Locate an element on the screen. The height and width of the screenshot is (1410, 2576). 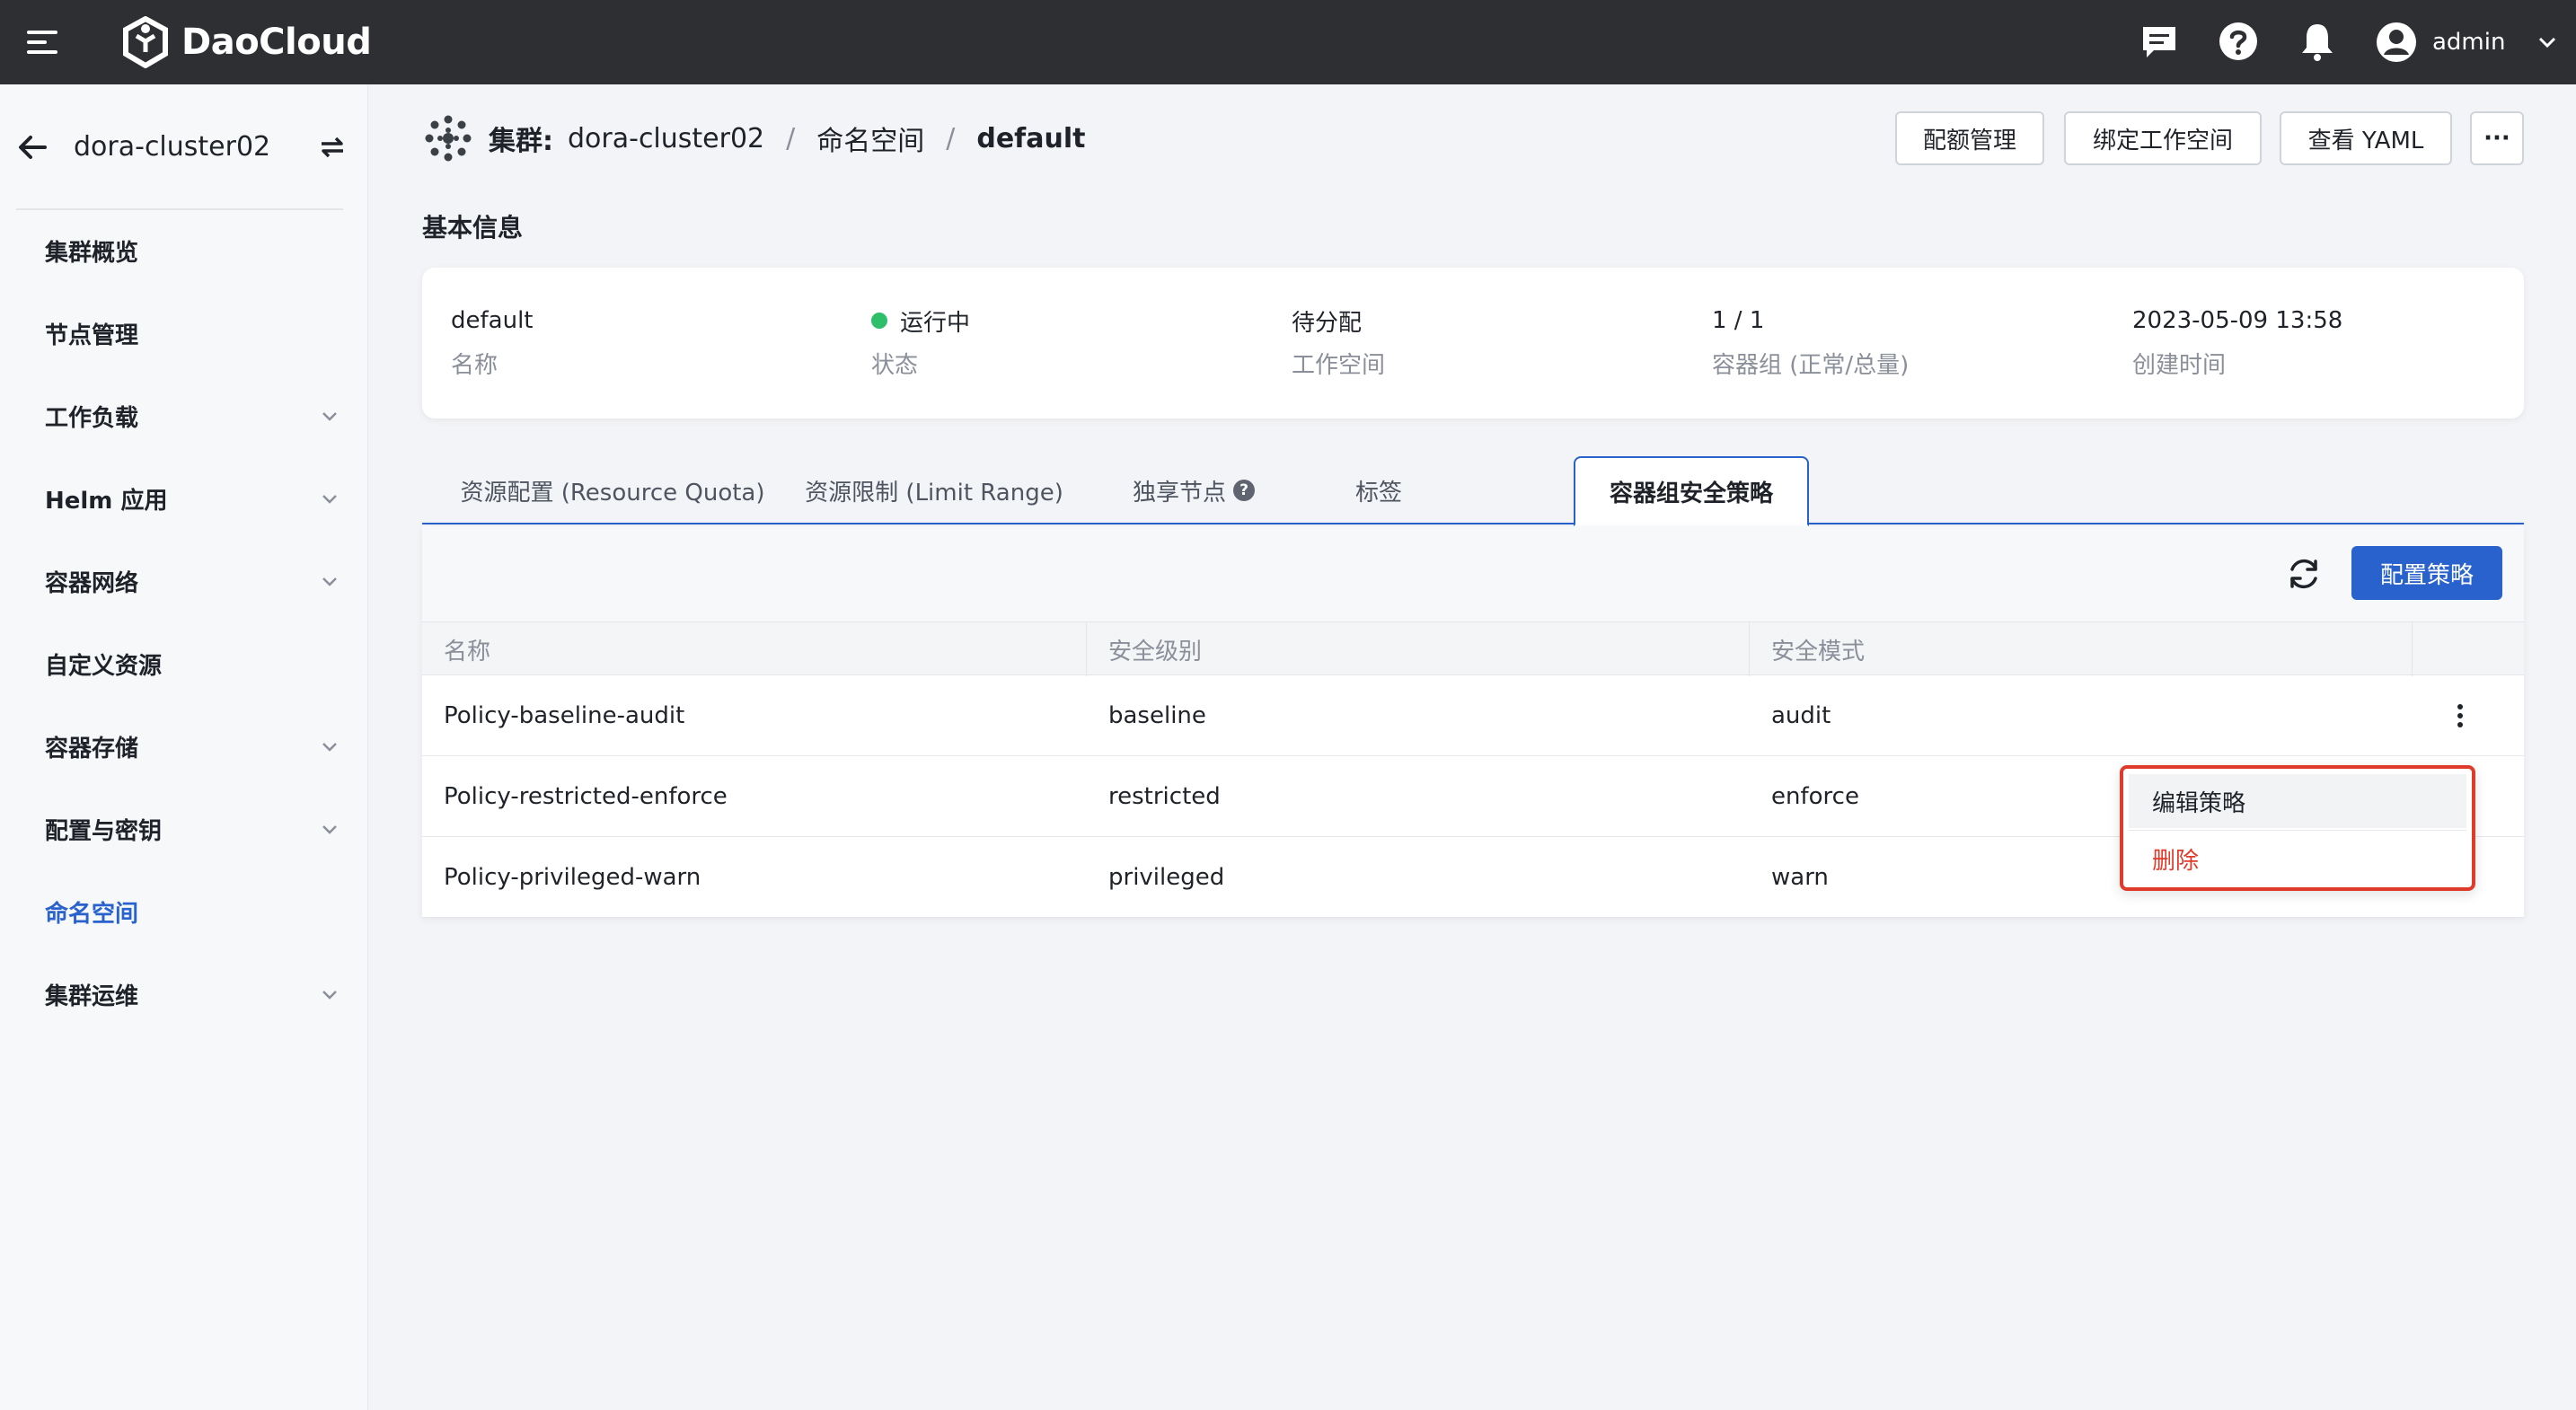
user-menu: admin is located at coordinates (2467, 42).